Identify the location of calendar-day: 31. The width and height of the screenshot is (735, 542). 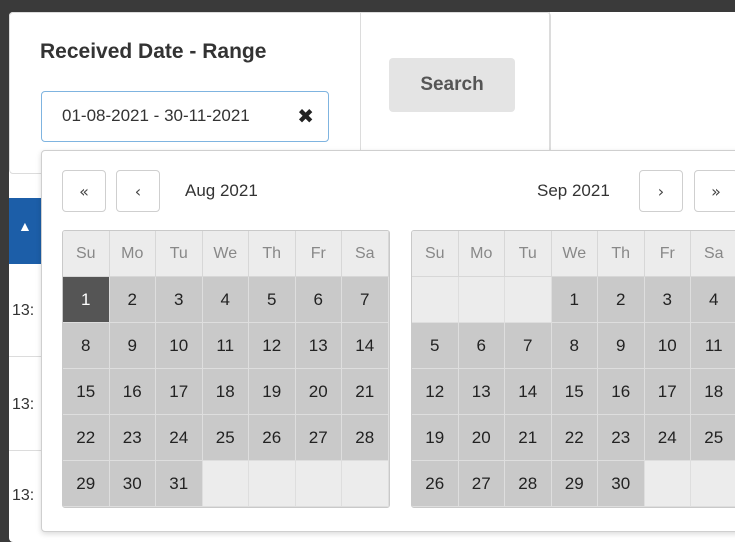
(179, 484).